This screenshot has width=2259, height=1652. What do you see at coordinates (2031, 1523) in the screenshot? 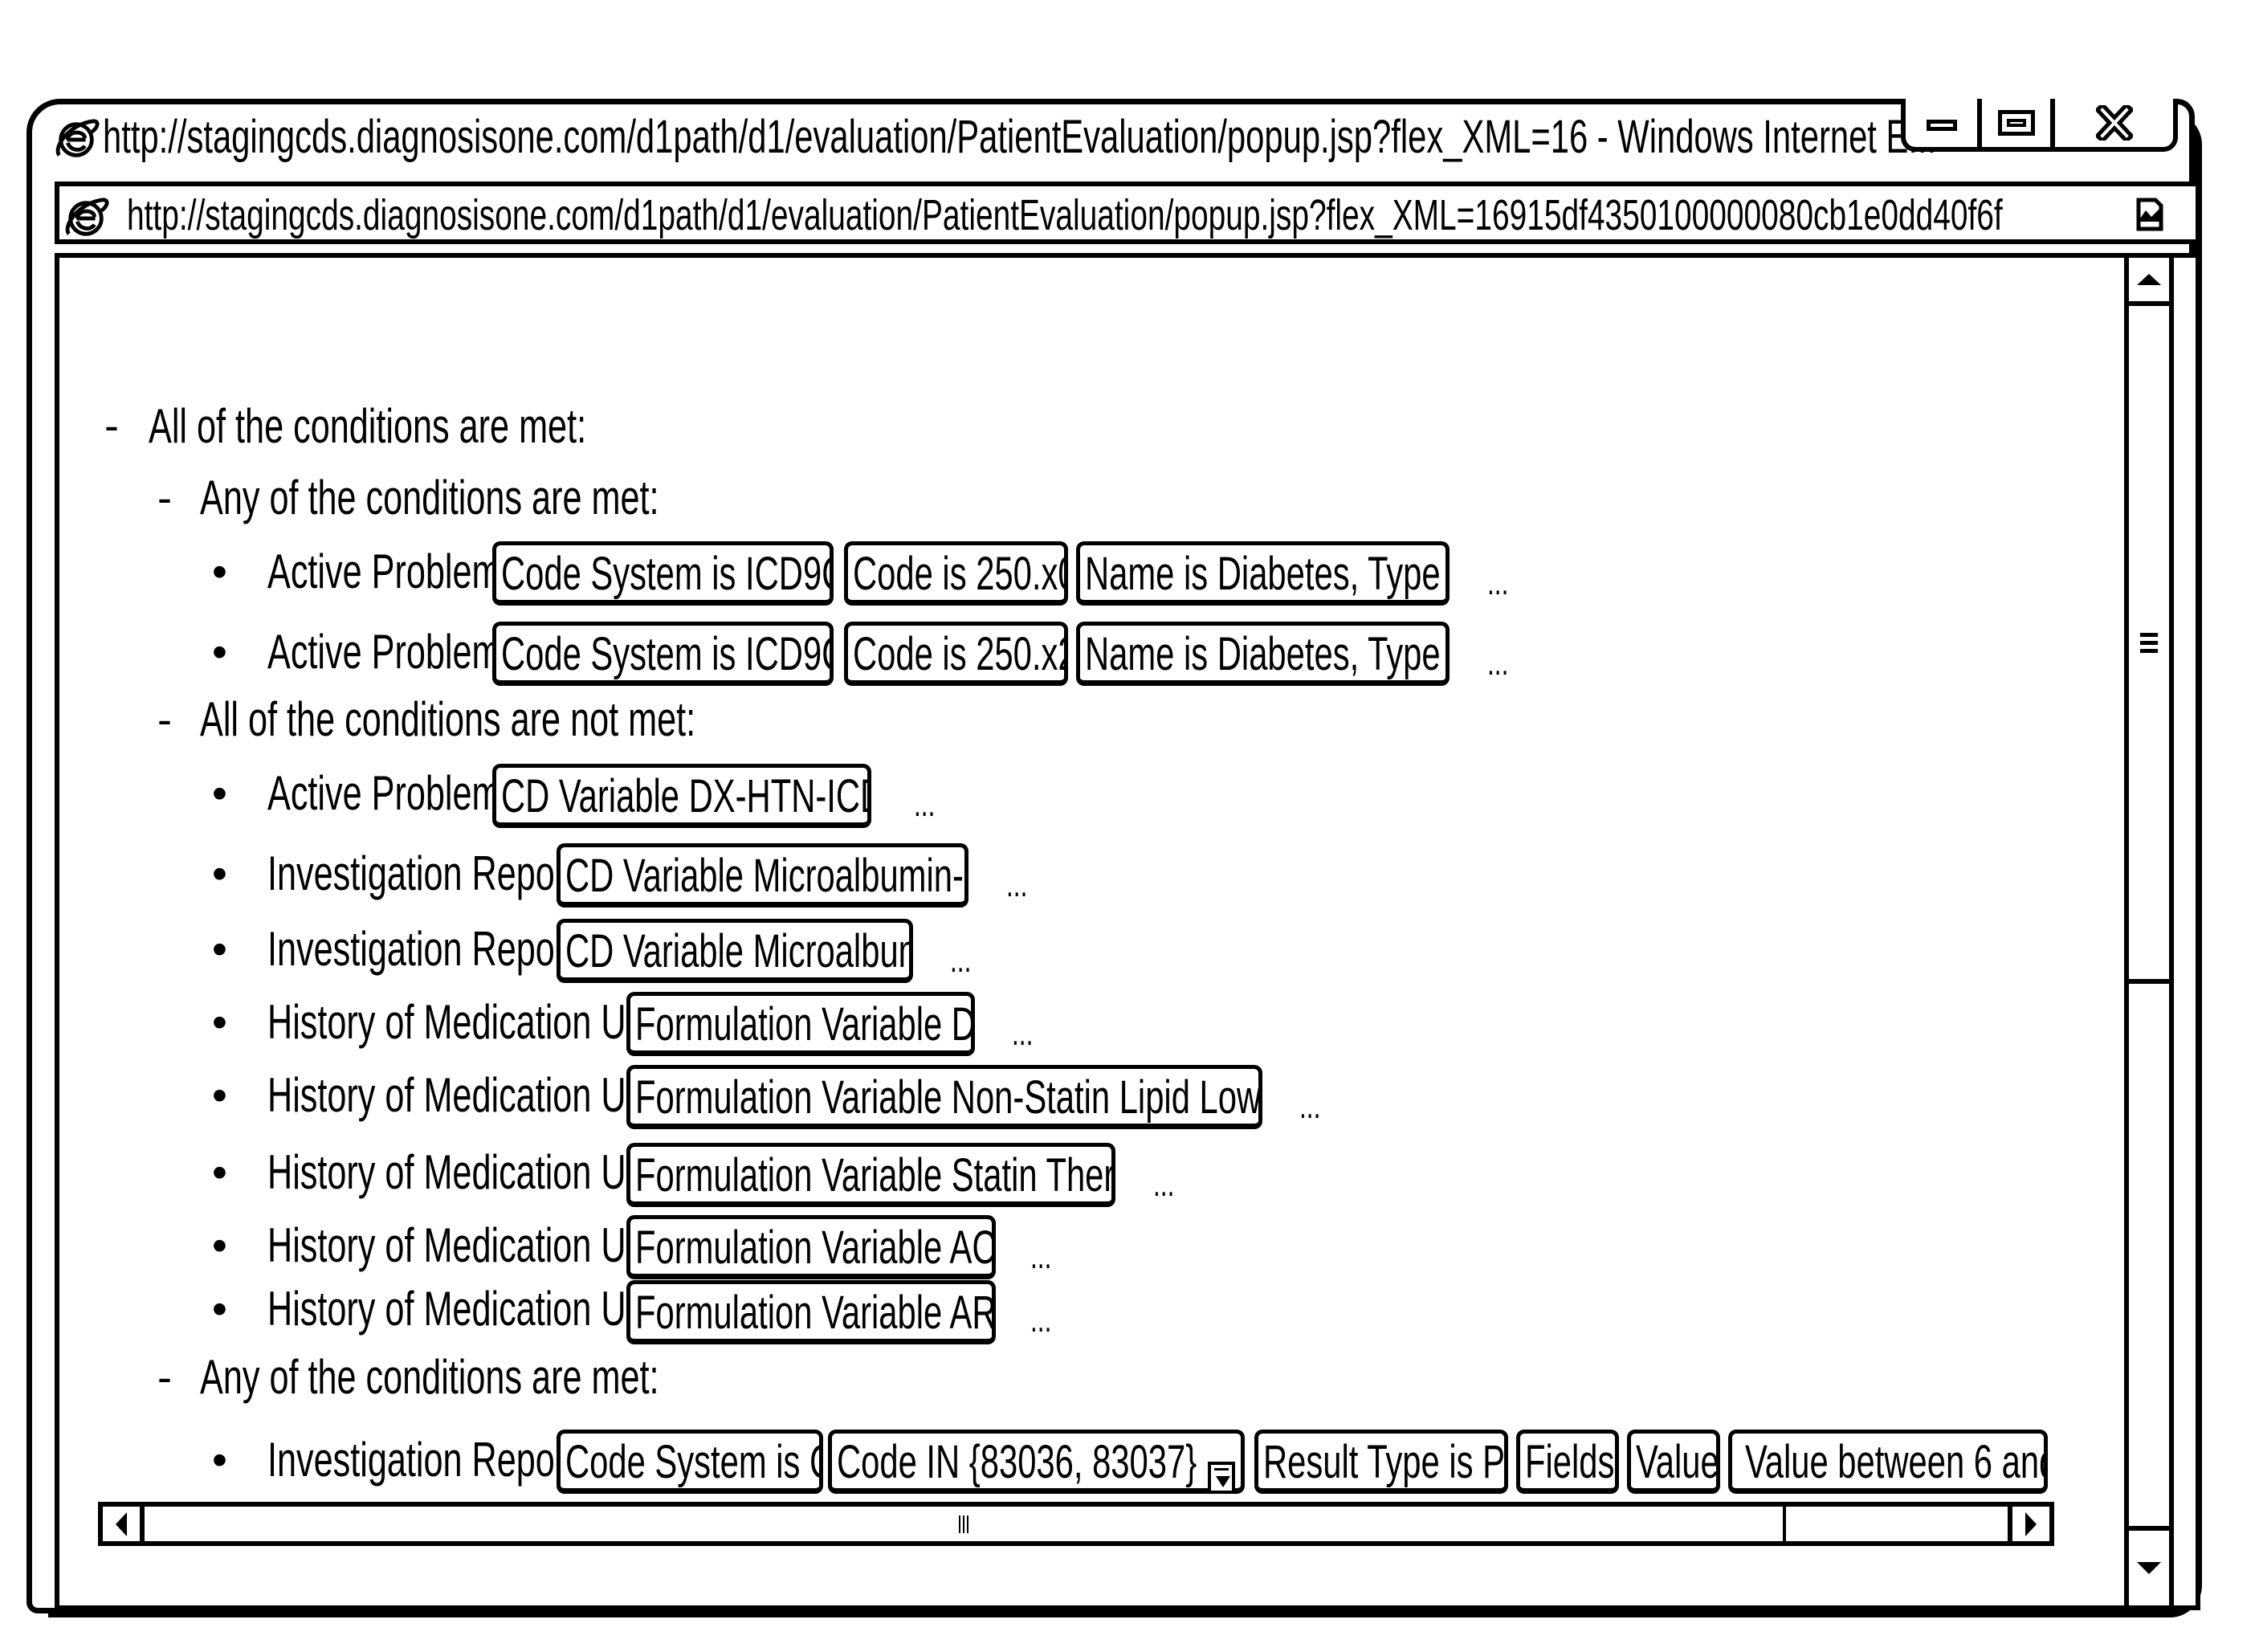
I see `scroll-right-icon` at bounding box center [2031, 1523].